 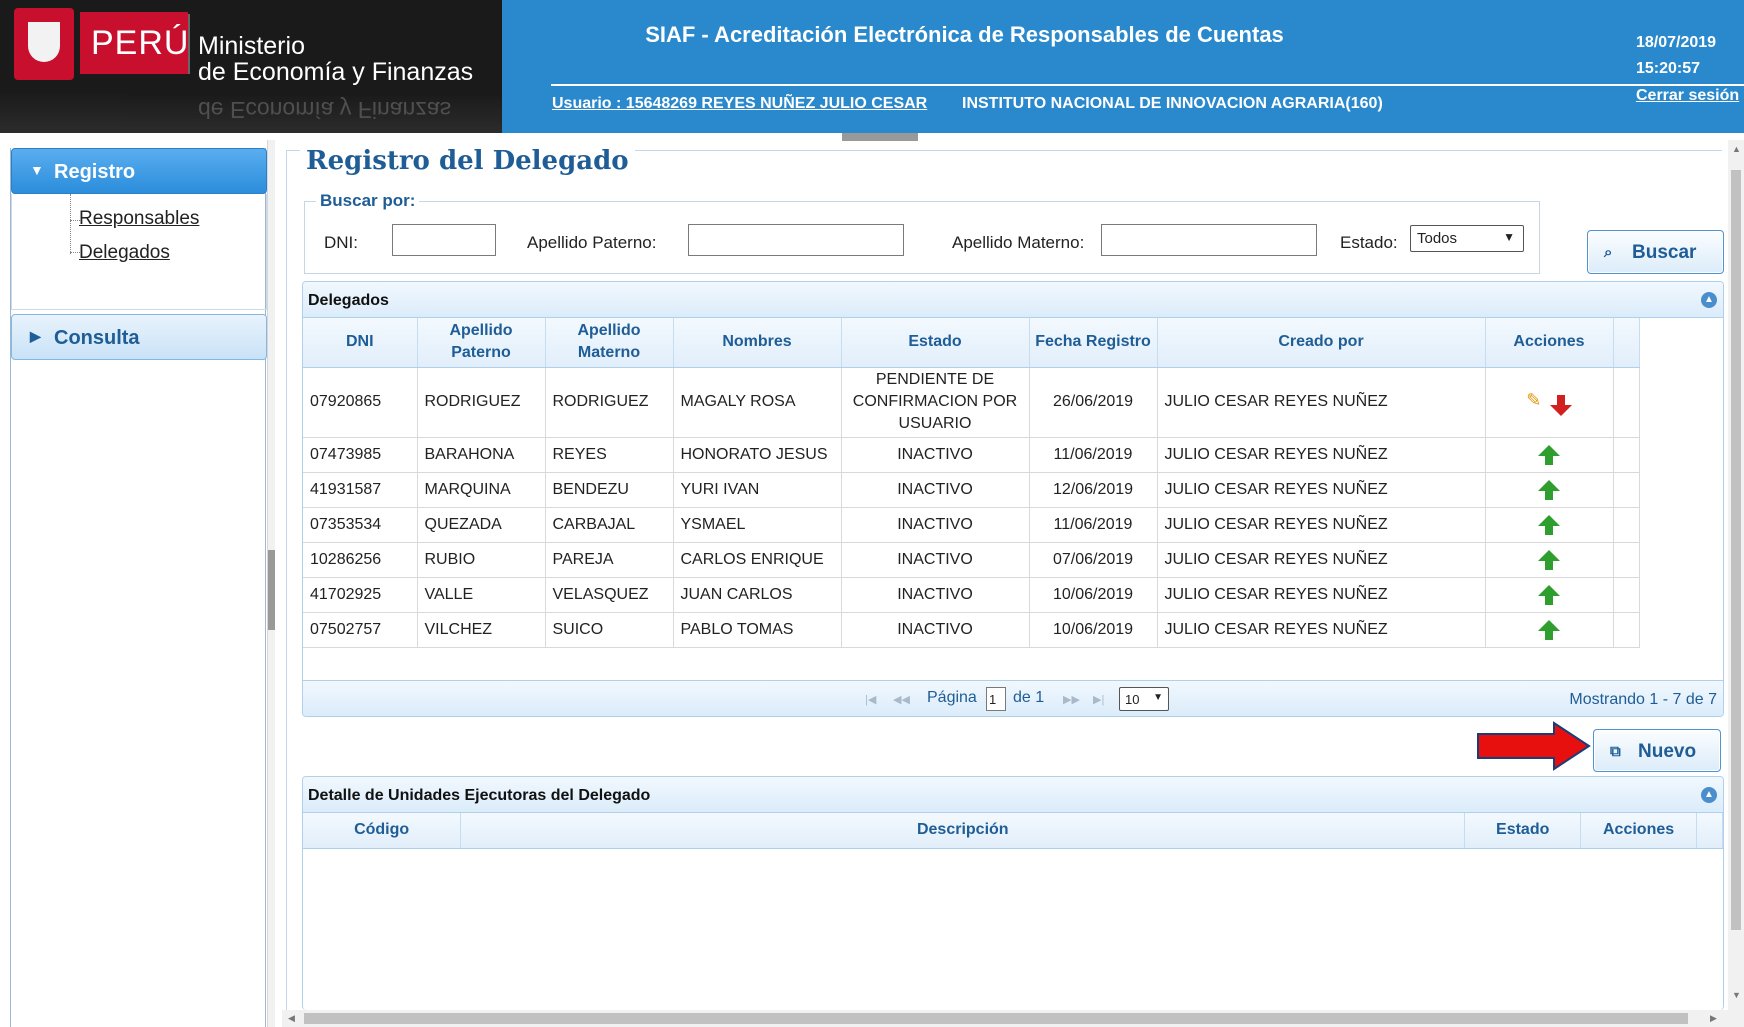 I want to click on cell-materno: VELASQUEZ, so click(x=609, y=595).